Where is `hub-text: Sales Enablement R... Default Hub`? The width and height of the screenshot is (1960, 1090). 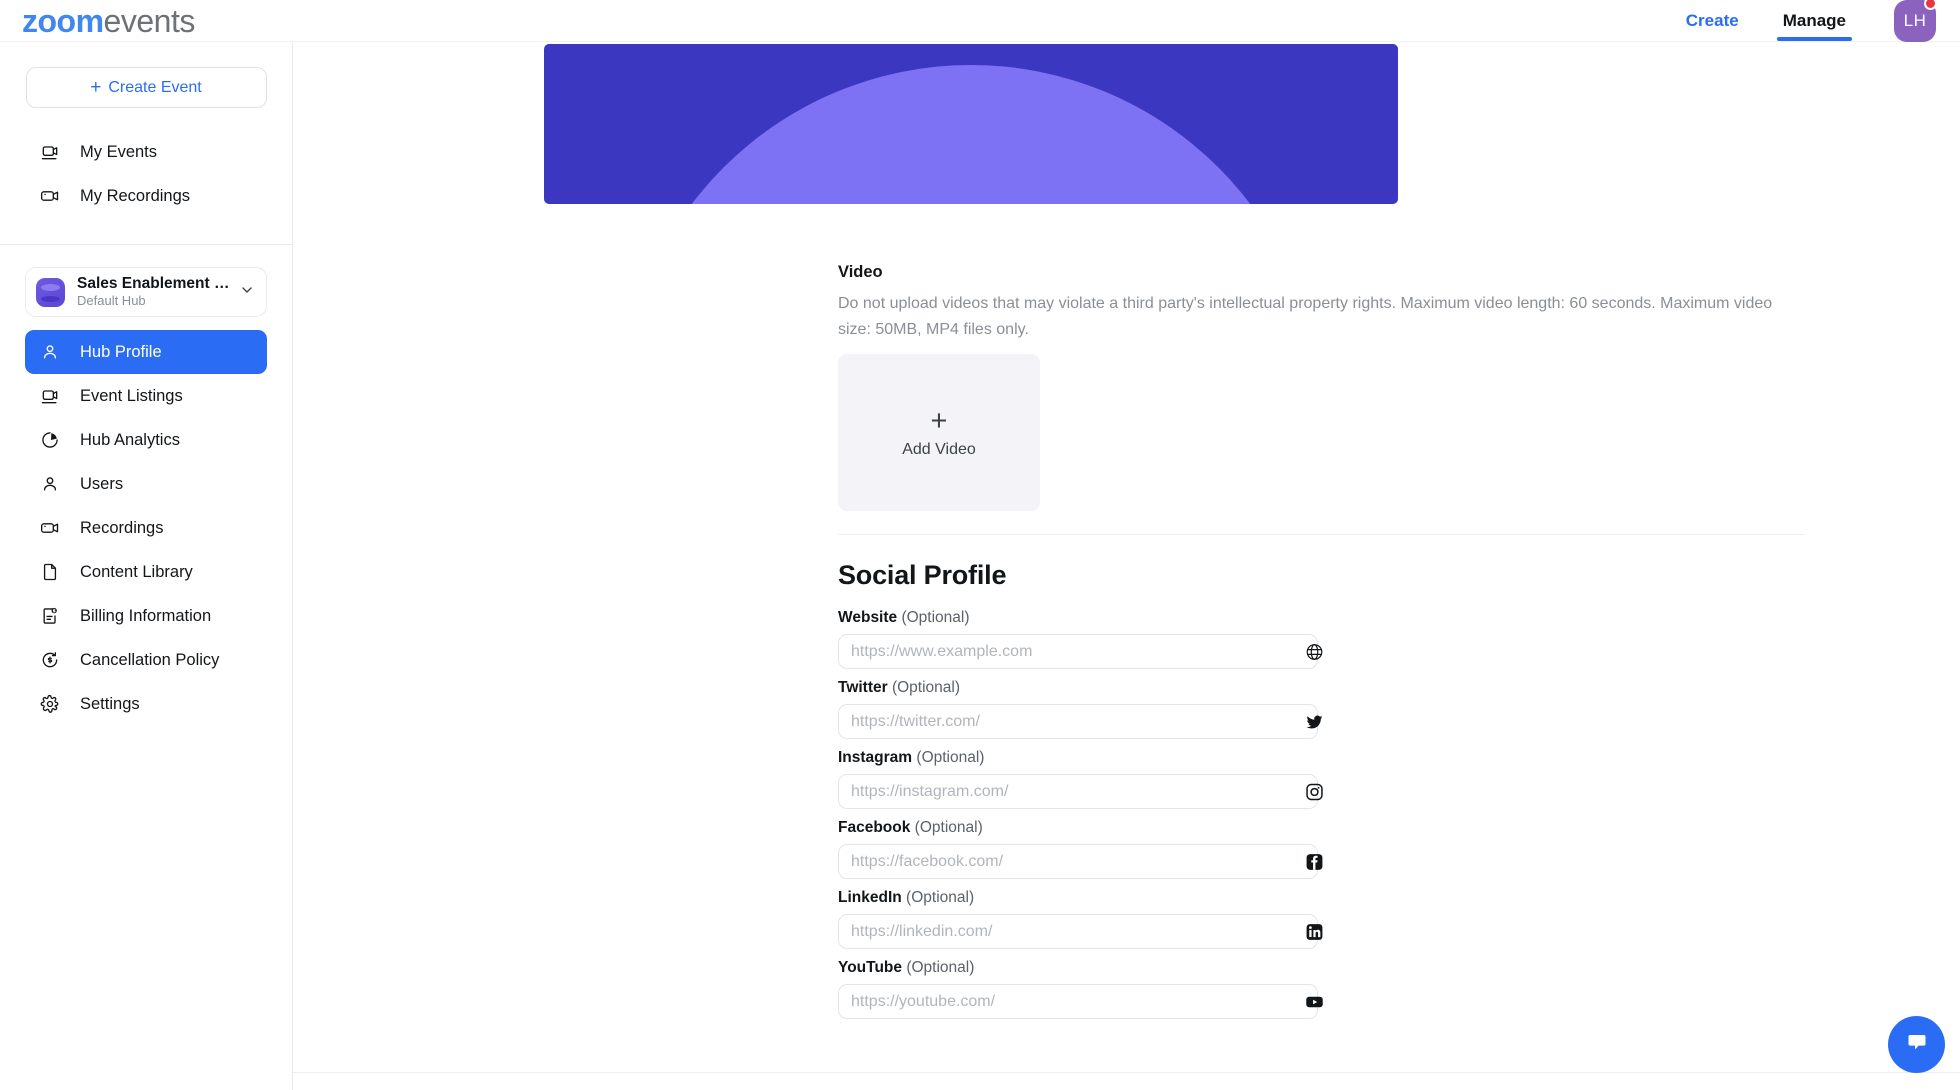 hub-text: Sales Enablement R... Default Hub is located at coordinates (156, 292).